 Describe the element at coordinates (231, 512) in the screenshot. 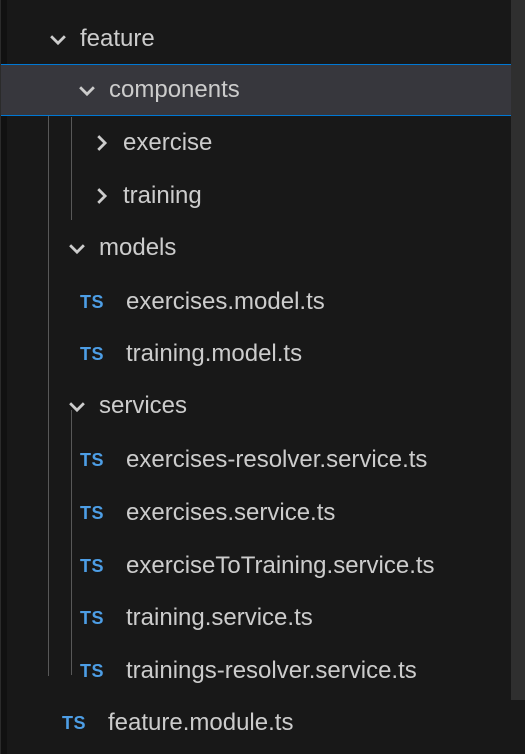

I see `file-label: exercises.service.ts` at that location.